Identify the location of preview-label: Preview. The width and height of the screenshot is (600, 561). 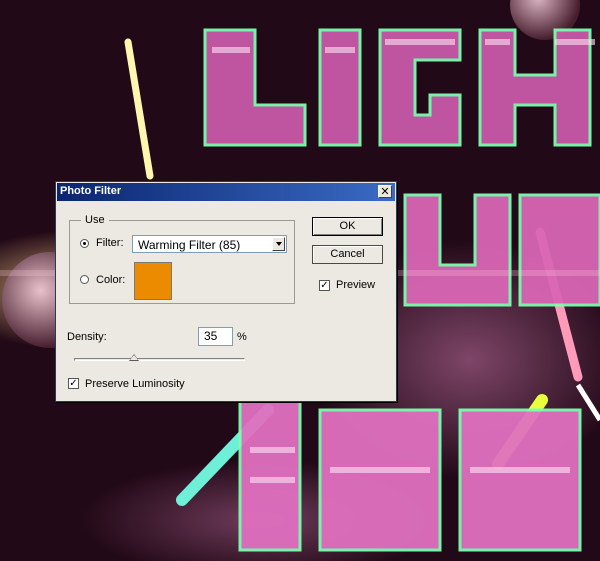
(356, 285).